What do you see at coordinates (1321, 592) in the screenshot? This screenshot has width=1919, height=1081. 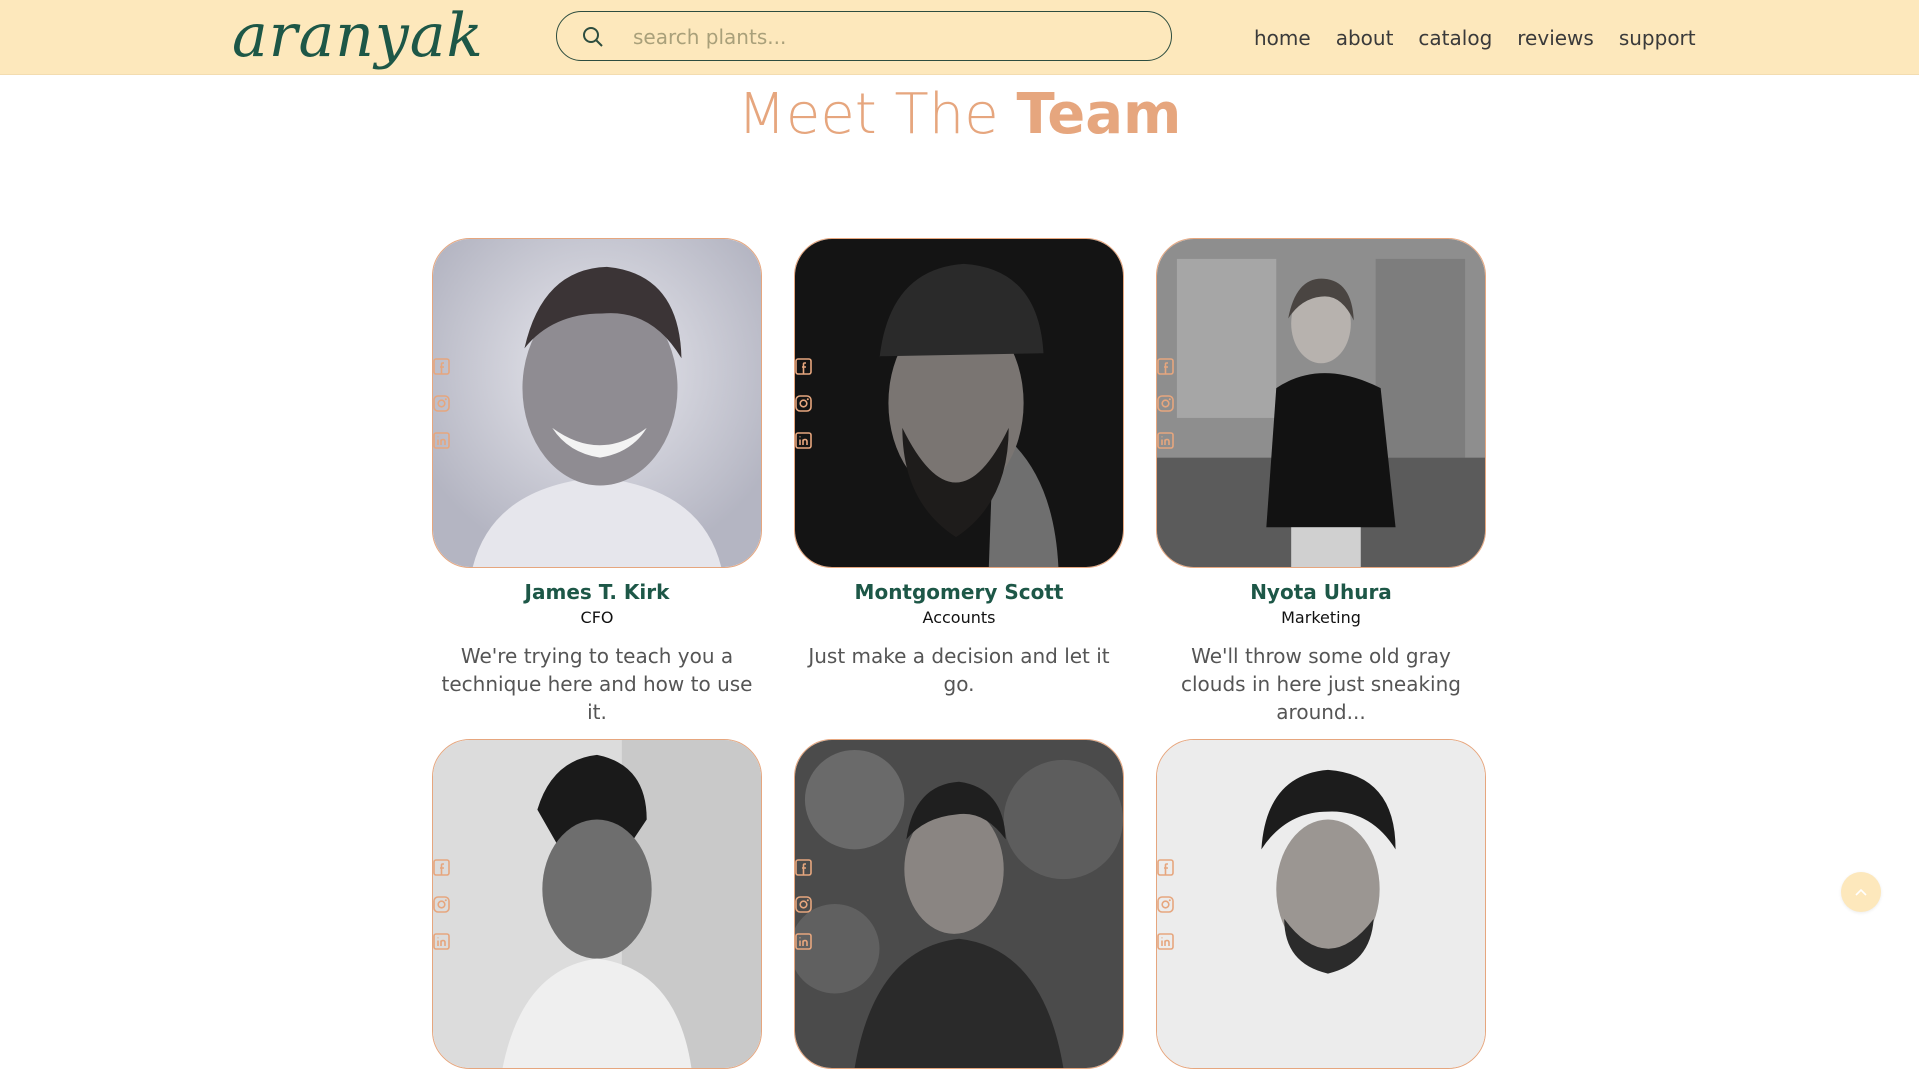 I see `member-name: Nyota Uhura` at bounding box center [1321, 592].